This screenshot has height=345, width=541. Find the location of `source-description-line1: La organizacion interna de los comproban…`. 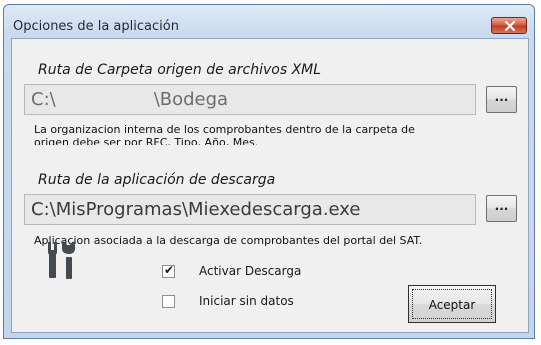

source-description-line1: La organizacion interna de los comproban… is located at coordinates (224, 129).